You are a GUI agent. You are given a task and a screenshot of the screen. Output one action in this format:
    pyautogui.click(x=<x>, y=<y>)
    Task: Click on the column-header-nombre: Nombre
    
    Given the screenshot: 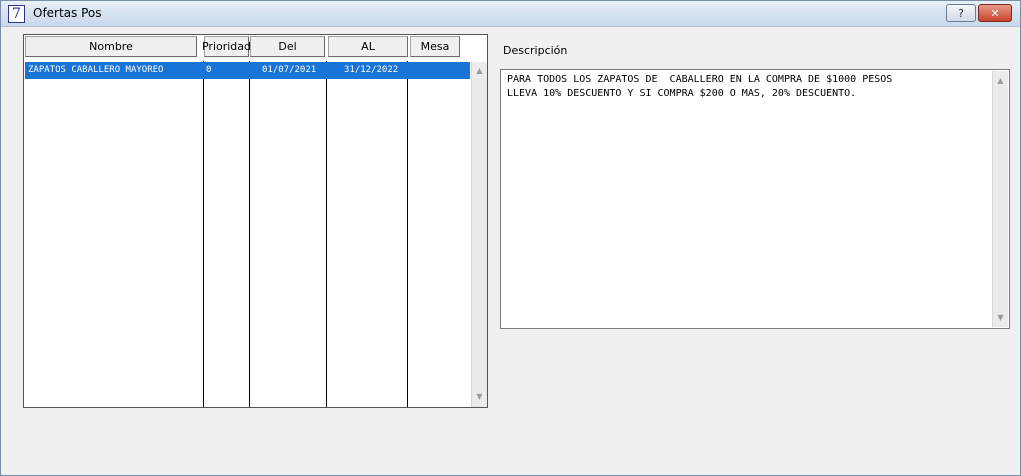 What is the action you would take?
    pyautogui.click(x=111, y=46)
    